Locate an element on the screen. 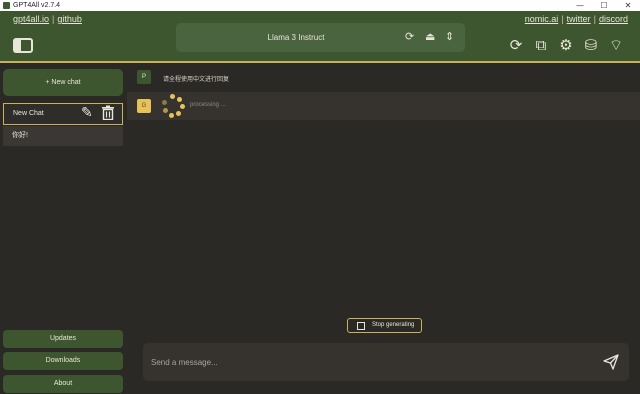 The height and width of the screenshot is (394, 640). database-icon: ⛁ is located at coordinates (591, 45).